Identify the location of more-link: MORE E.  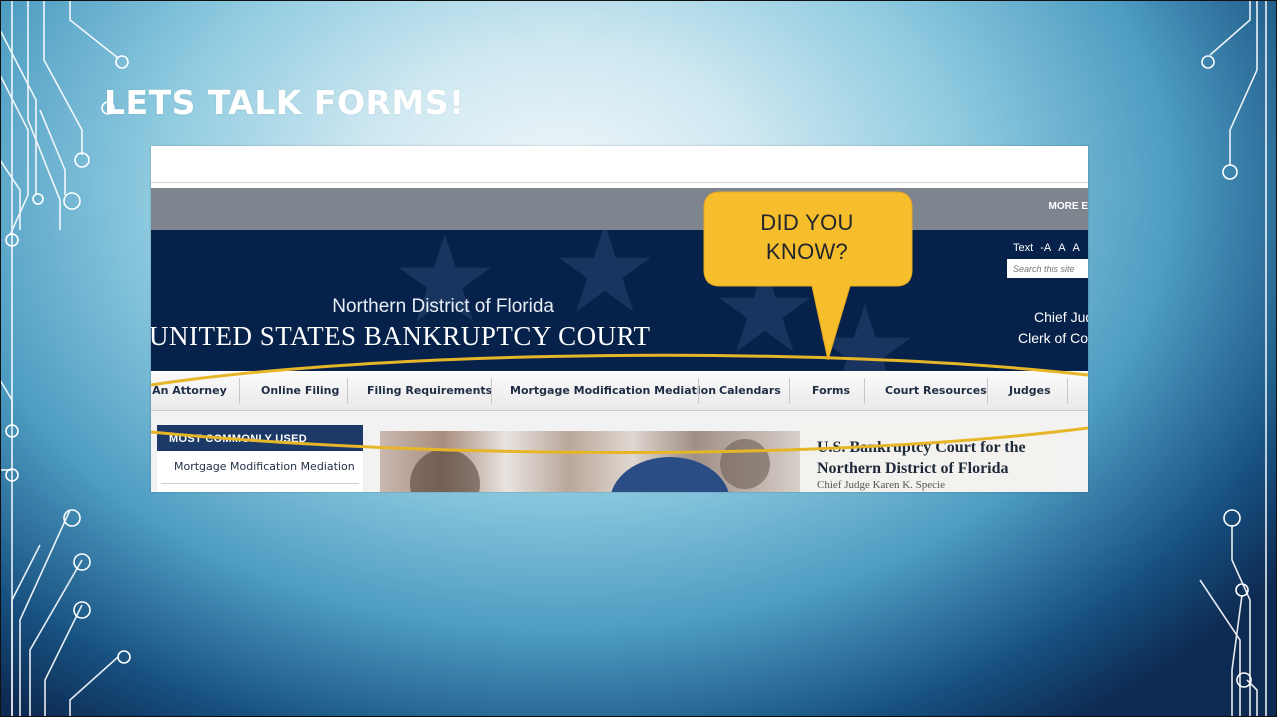
(1068, 206).